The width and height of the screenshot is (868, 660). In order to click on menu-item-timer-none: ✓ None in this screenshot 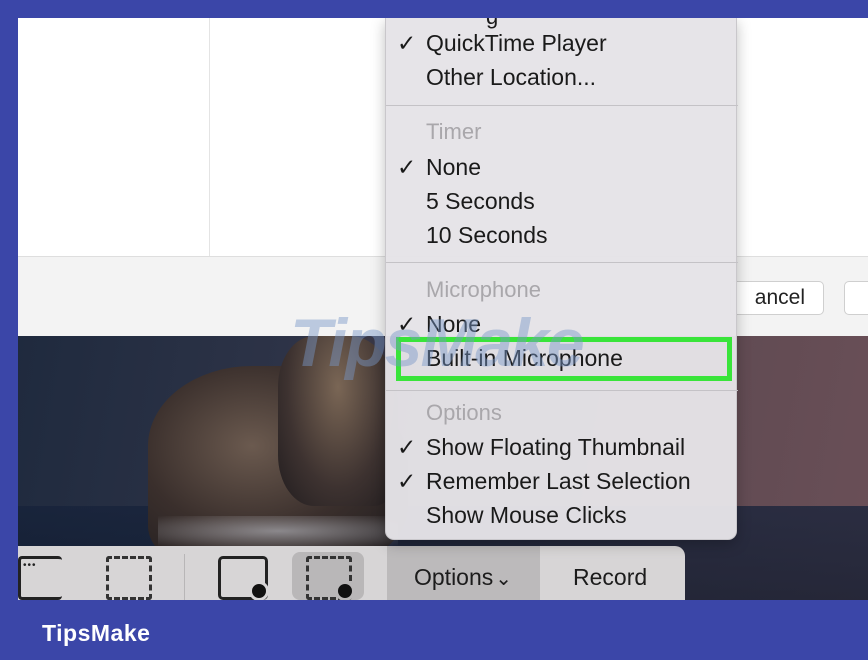, I will do `click(562, 167)`.